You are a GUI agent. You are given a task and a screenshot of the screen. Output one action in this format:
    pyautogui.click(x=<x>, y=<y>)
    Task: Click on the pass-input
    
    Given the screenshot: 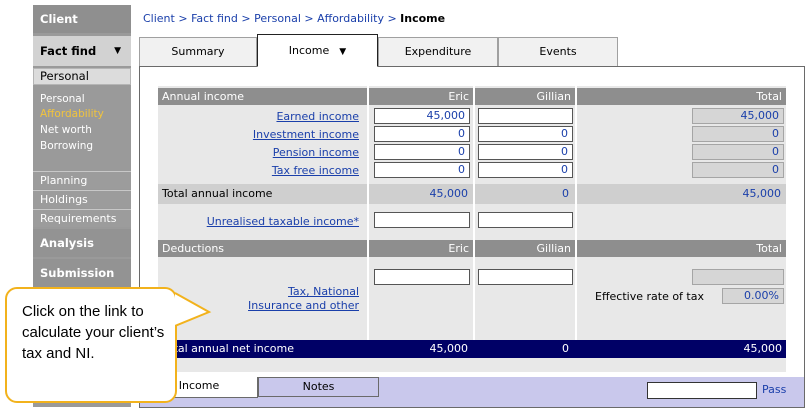 What is the action you would take?
    pyautogui.click(x=702, y=390)
    